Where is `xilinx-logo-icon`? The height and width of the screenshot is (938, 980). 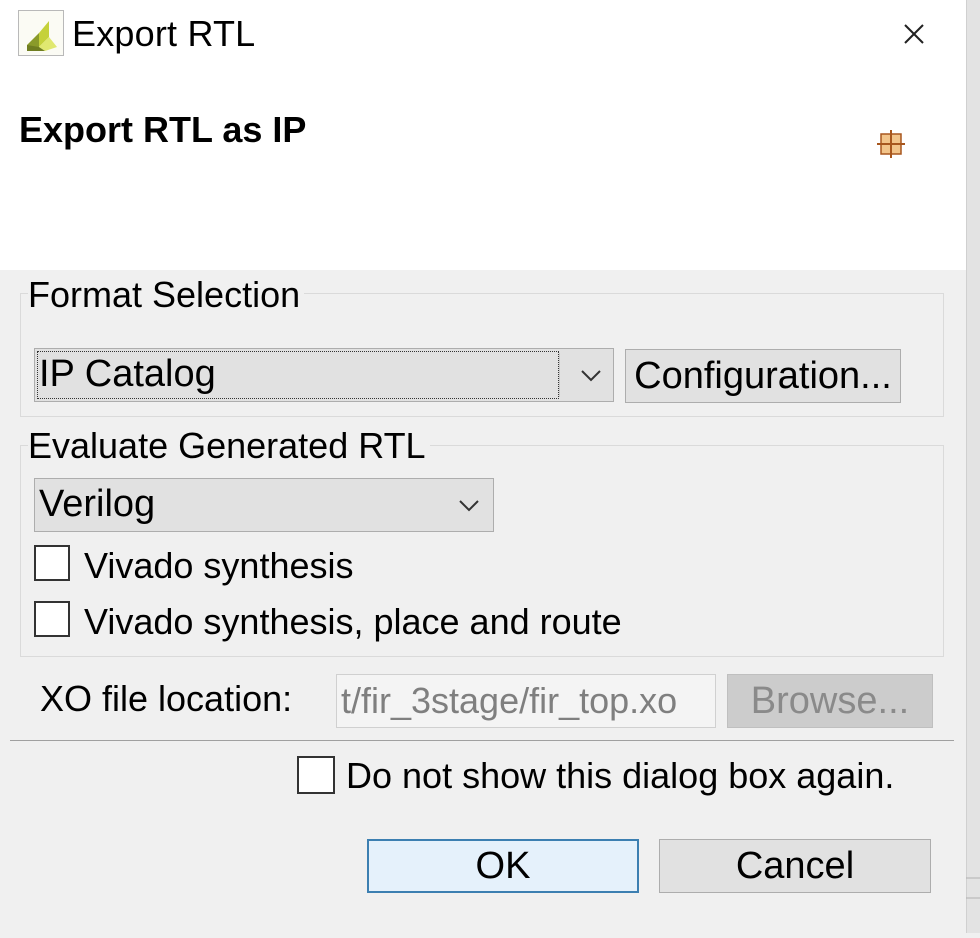
xilinx-logo-icon is located at coordinates (41, 33).